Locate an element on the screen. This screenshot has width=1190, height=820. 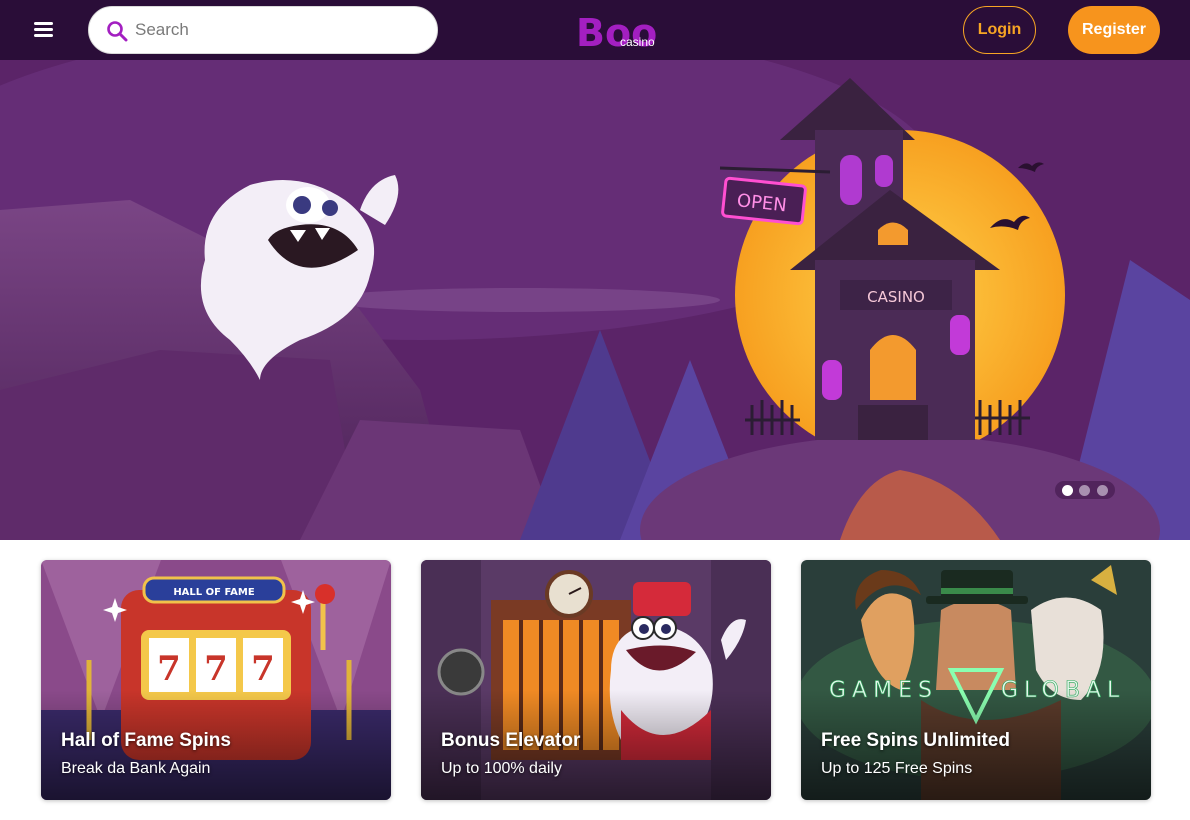
promo-subtitle: Up to 125 Free Spins is located at coordinates (897, 768).